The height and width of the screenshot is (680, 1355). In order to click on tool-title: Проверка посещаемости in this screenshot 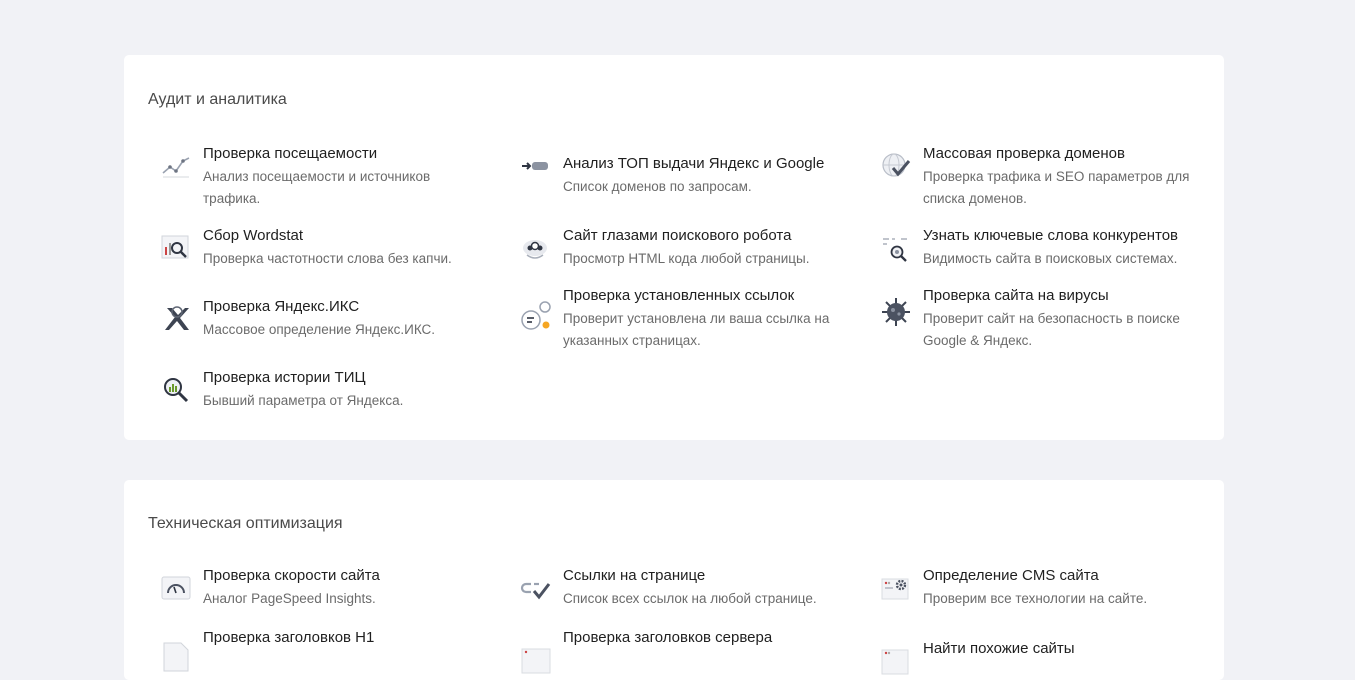, I will do `click(290, 153)`.